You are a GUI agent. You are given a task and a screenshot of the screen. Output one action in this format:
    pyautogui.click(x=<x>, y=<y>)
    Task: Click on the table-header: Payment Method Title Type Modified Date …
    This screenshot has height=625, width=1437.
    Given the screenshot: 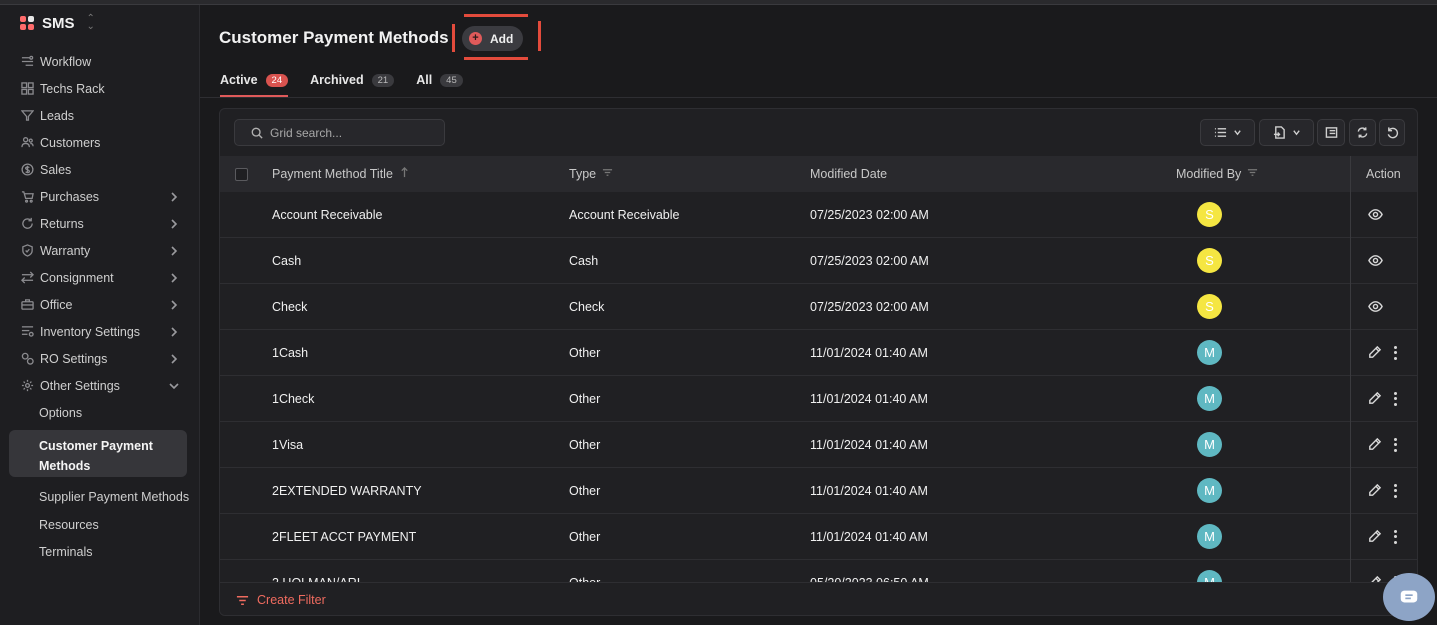 What is the action you would take?
    pyautogui.click(x=818, y=174)
    